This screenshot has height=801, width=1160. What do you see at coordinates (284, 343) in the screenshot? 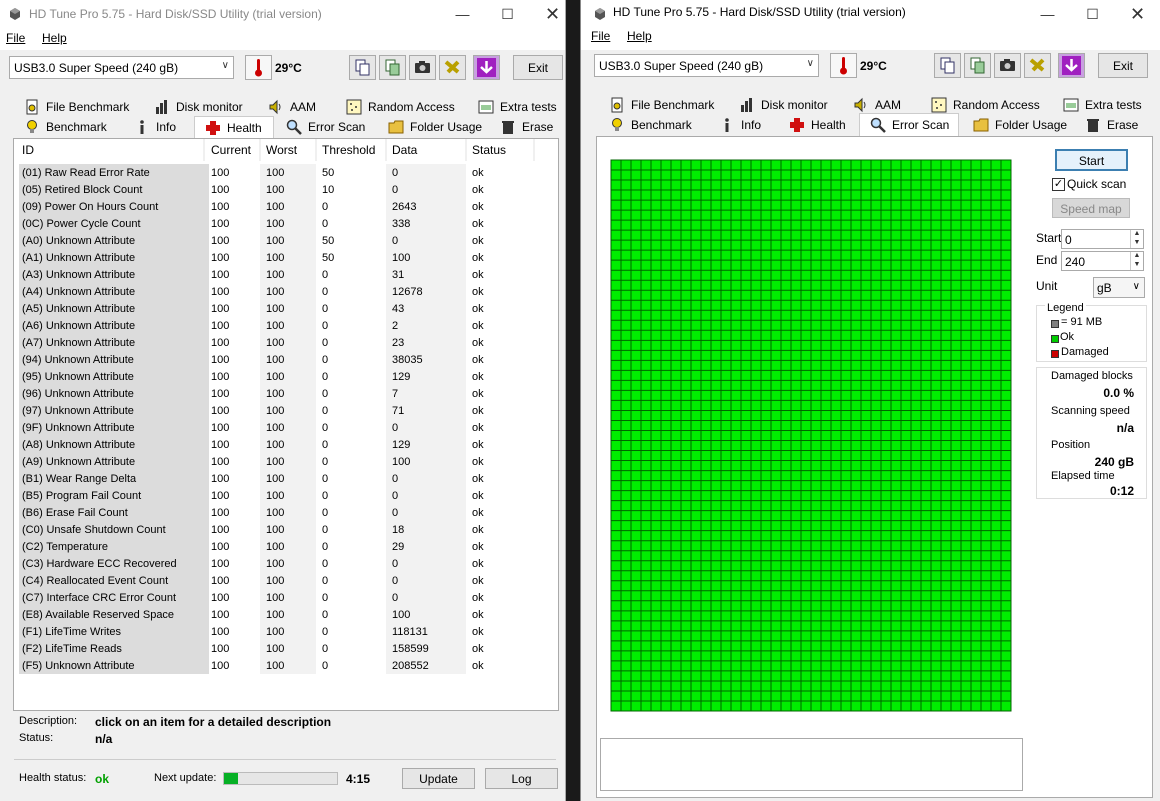
I see `table-row: (A7) Unknown Attribute 100 100 0 23 ok` at bounding box center [284, 343].